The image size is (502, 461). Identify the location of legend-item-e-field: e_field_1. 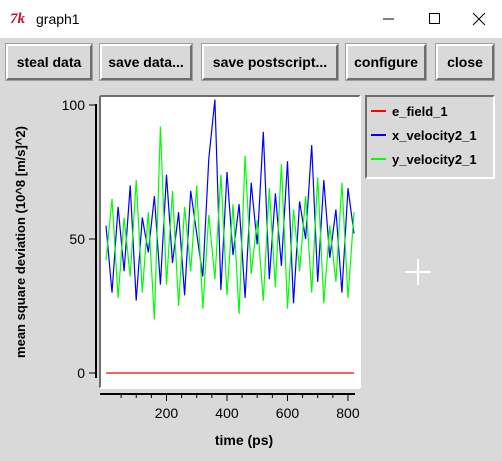
(431, 111).